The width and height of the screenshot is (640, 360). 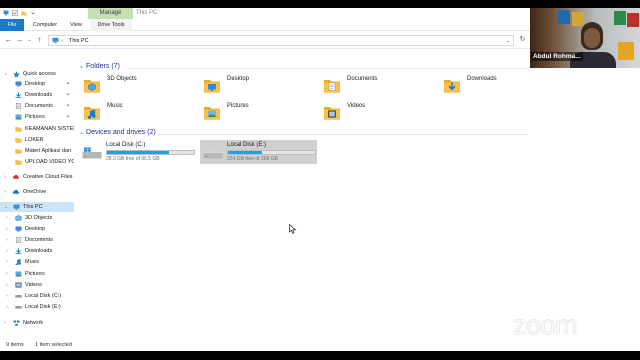 I want to click on sidebar-item-label: Documents, so click(x=39, y=240).